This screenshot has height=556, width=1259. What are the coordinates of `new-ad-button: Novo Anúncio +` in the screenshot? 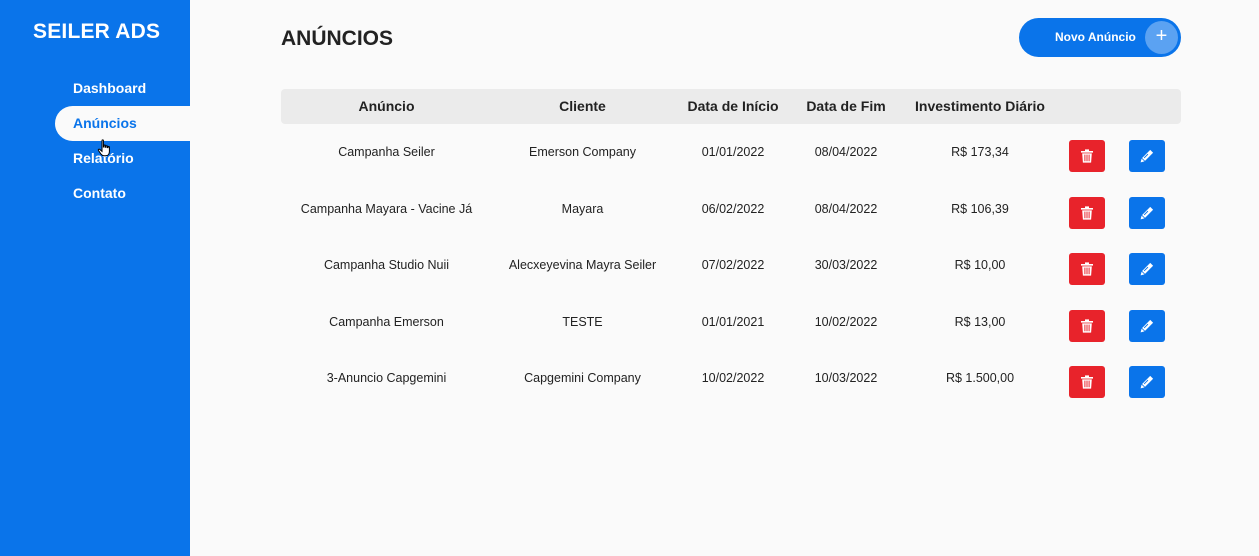 It's located at (1100, 37).